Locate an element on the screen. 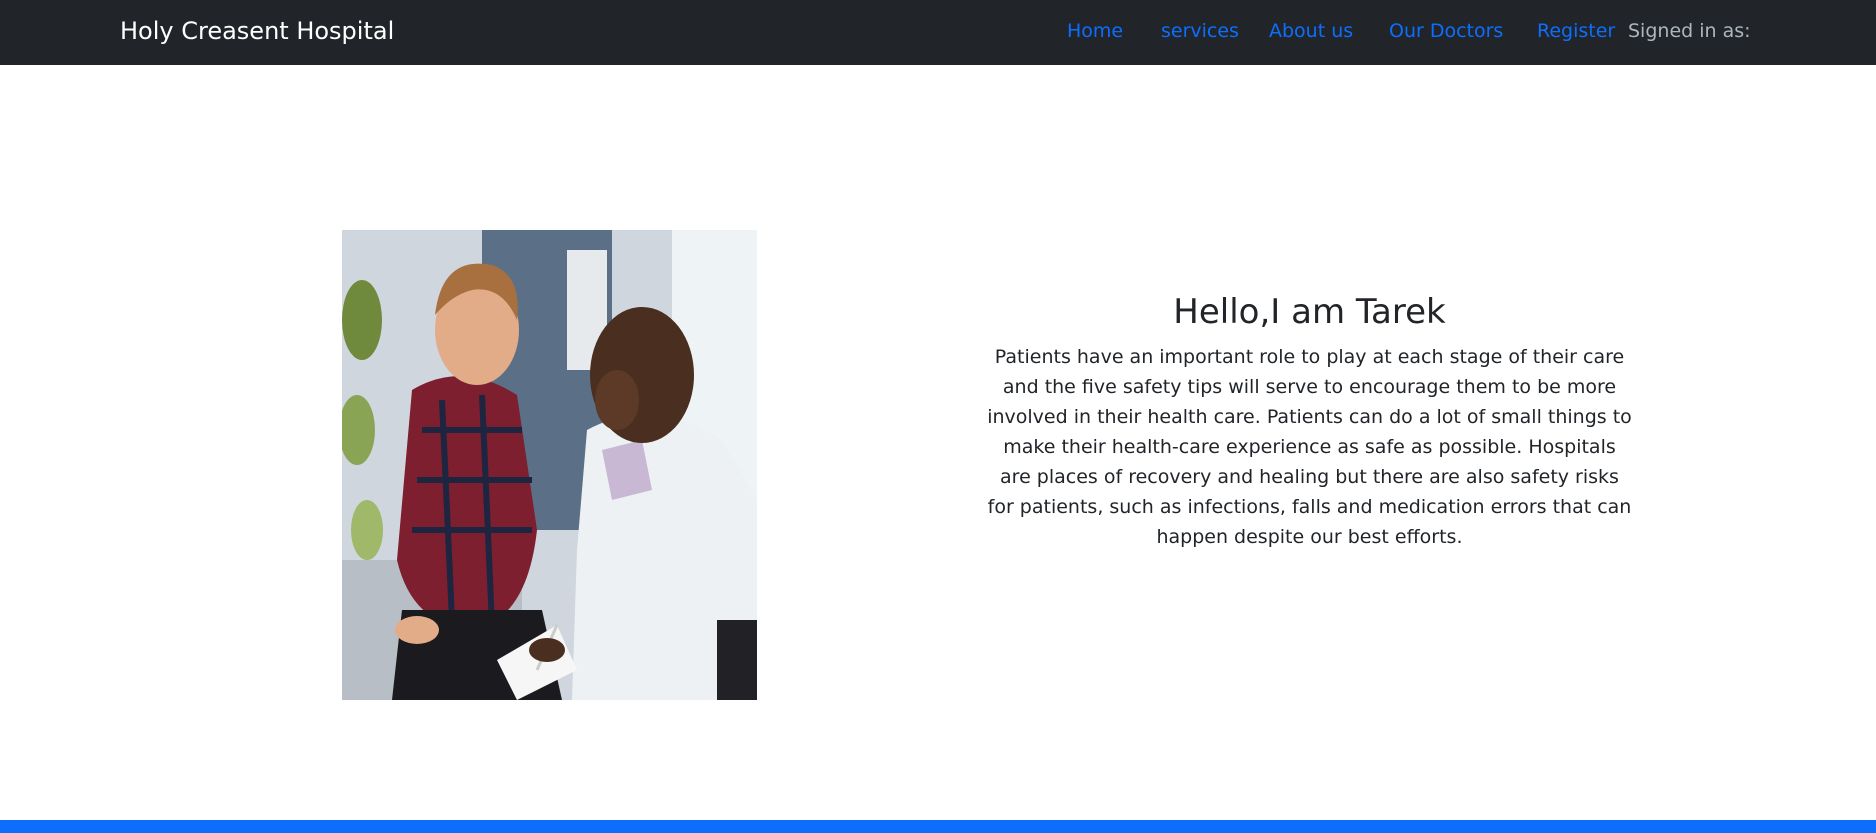  nav-link-services: services is located at coordinates (1200, 32).